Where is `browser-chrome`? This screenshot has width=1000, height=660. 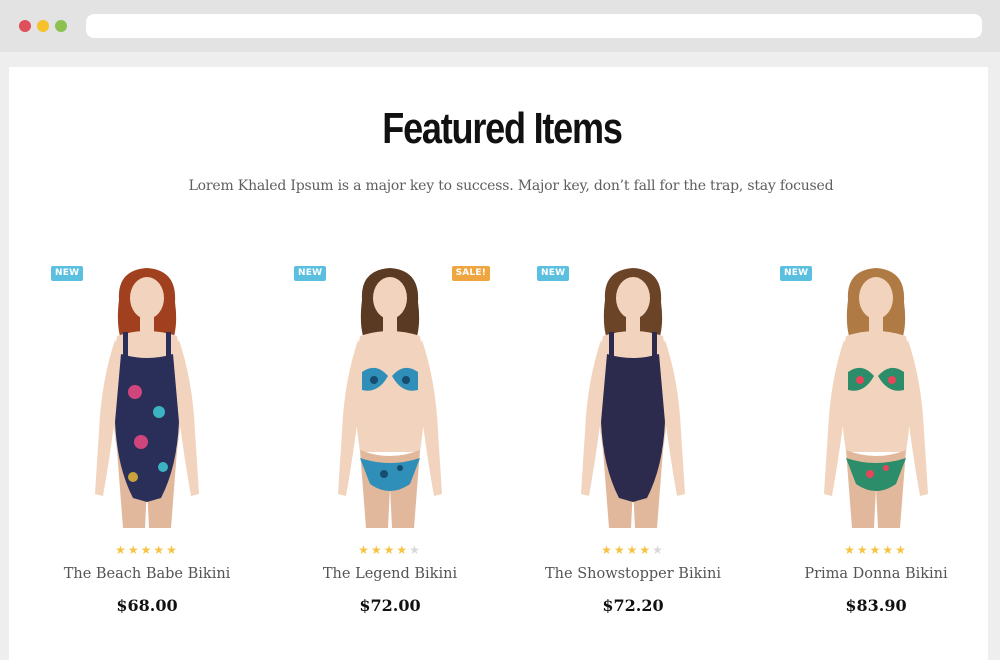 browser-chrome is located at coordinates (500, 26).